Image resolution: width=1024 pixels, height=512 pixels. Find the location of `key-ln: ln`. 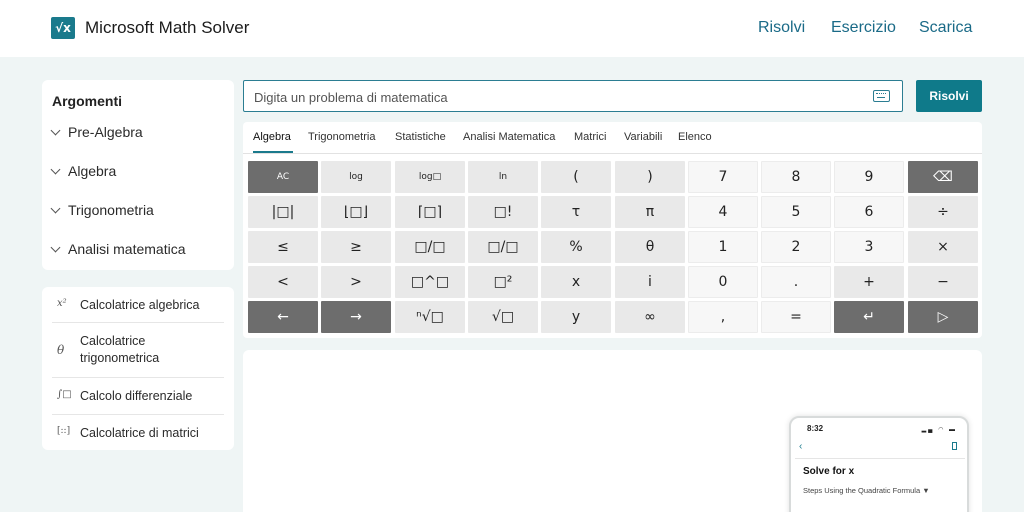

key-ln: ln is located at coordinates (503, 177).